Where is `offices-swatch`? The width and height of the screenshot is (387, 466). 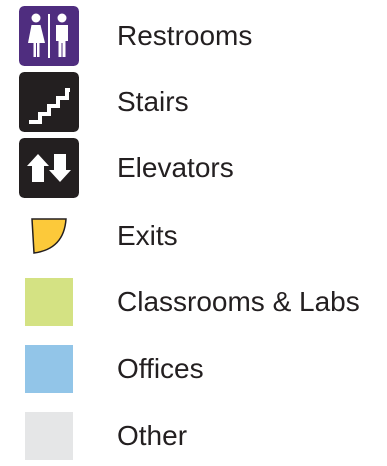
offices-swatch is located at coordinates (49, 369).